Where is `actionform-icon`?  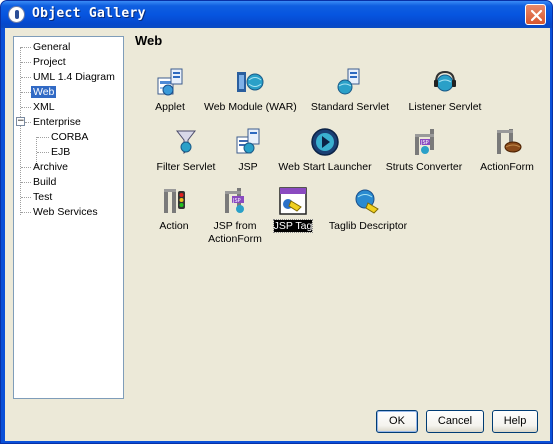 actionform-icon is located at coordinates (507, 142).